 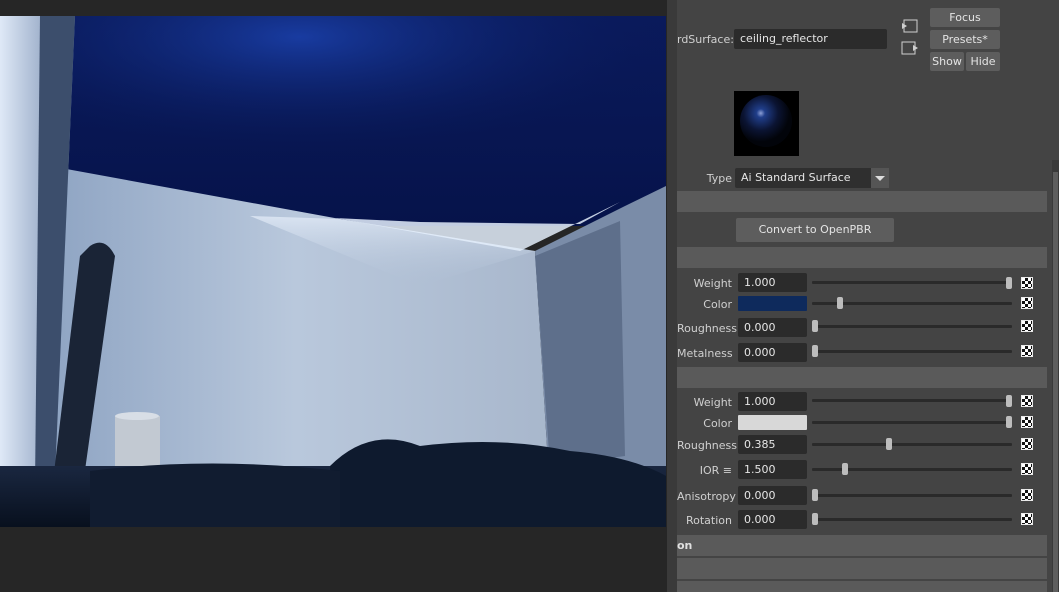 What do you see at coordinates (772, 422) in the screenshot?
I see `specular-color-swatch` at bounding box center [772, 422].